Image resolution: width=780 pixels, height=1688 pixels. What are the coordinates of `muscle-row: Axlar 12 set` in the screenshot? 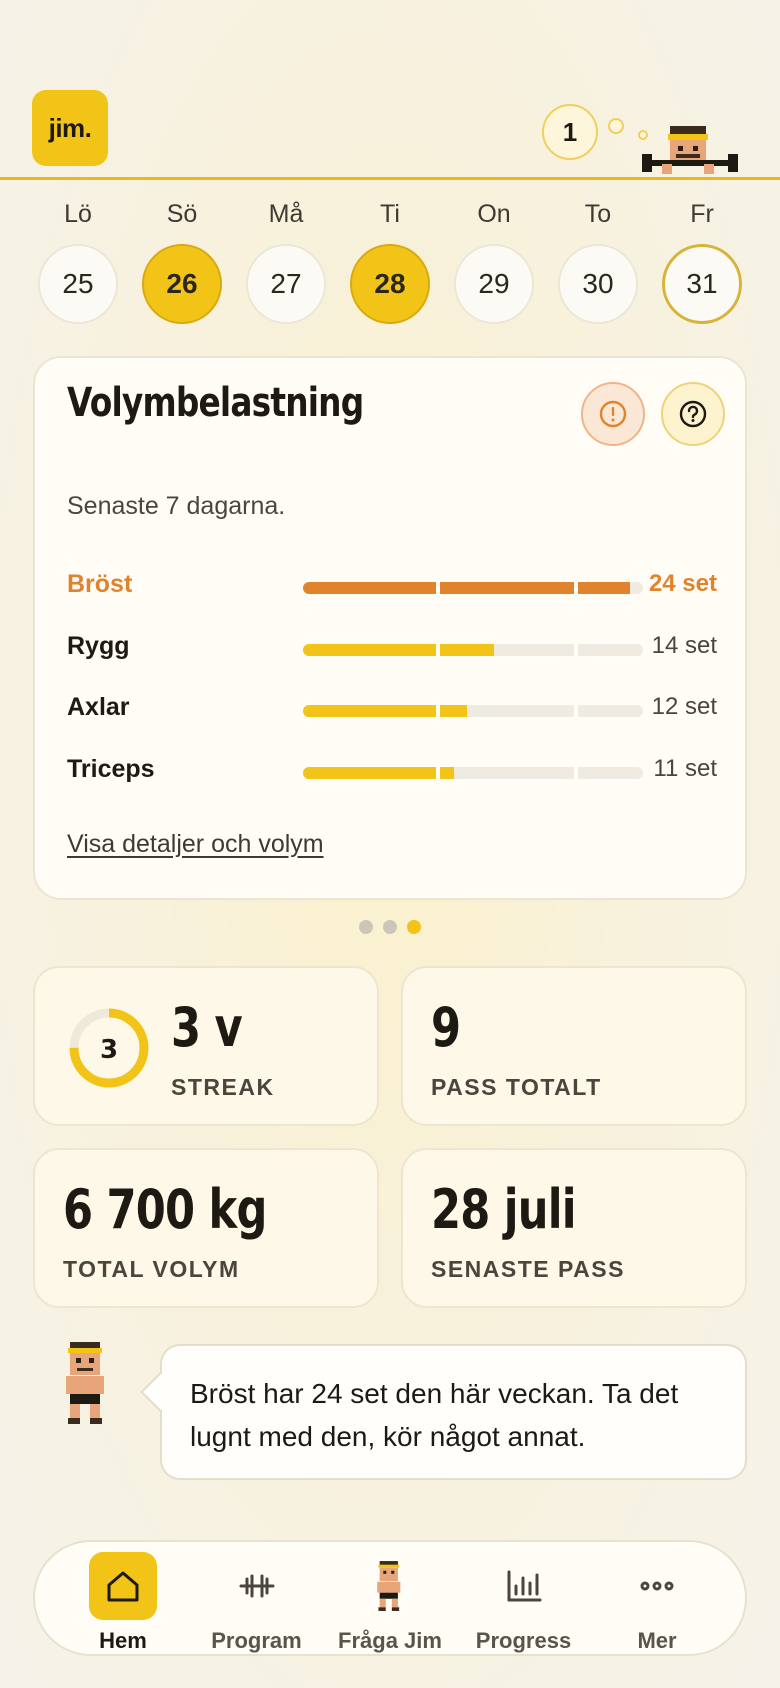 It's located at (392, 709).